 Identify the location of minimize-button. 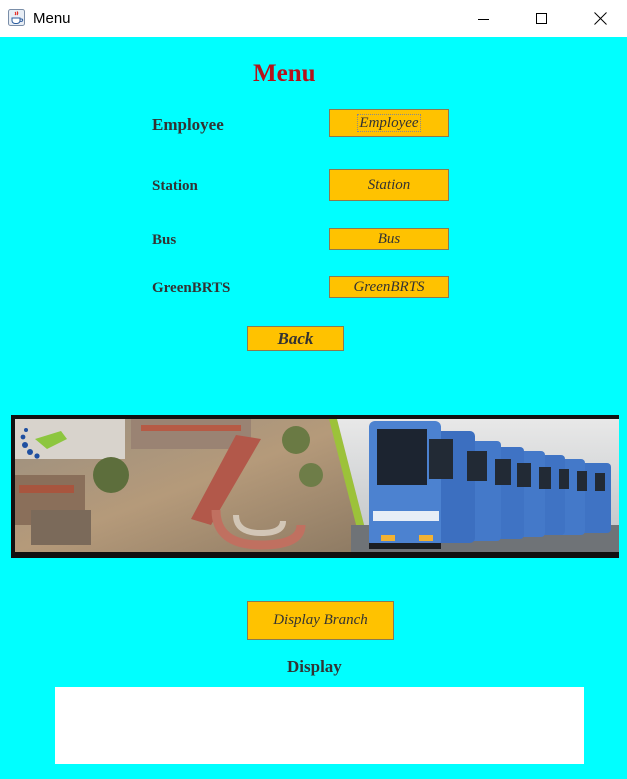
(484, 18).